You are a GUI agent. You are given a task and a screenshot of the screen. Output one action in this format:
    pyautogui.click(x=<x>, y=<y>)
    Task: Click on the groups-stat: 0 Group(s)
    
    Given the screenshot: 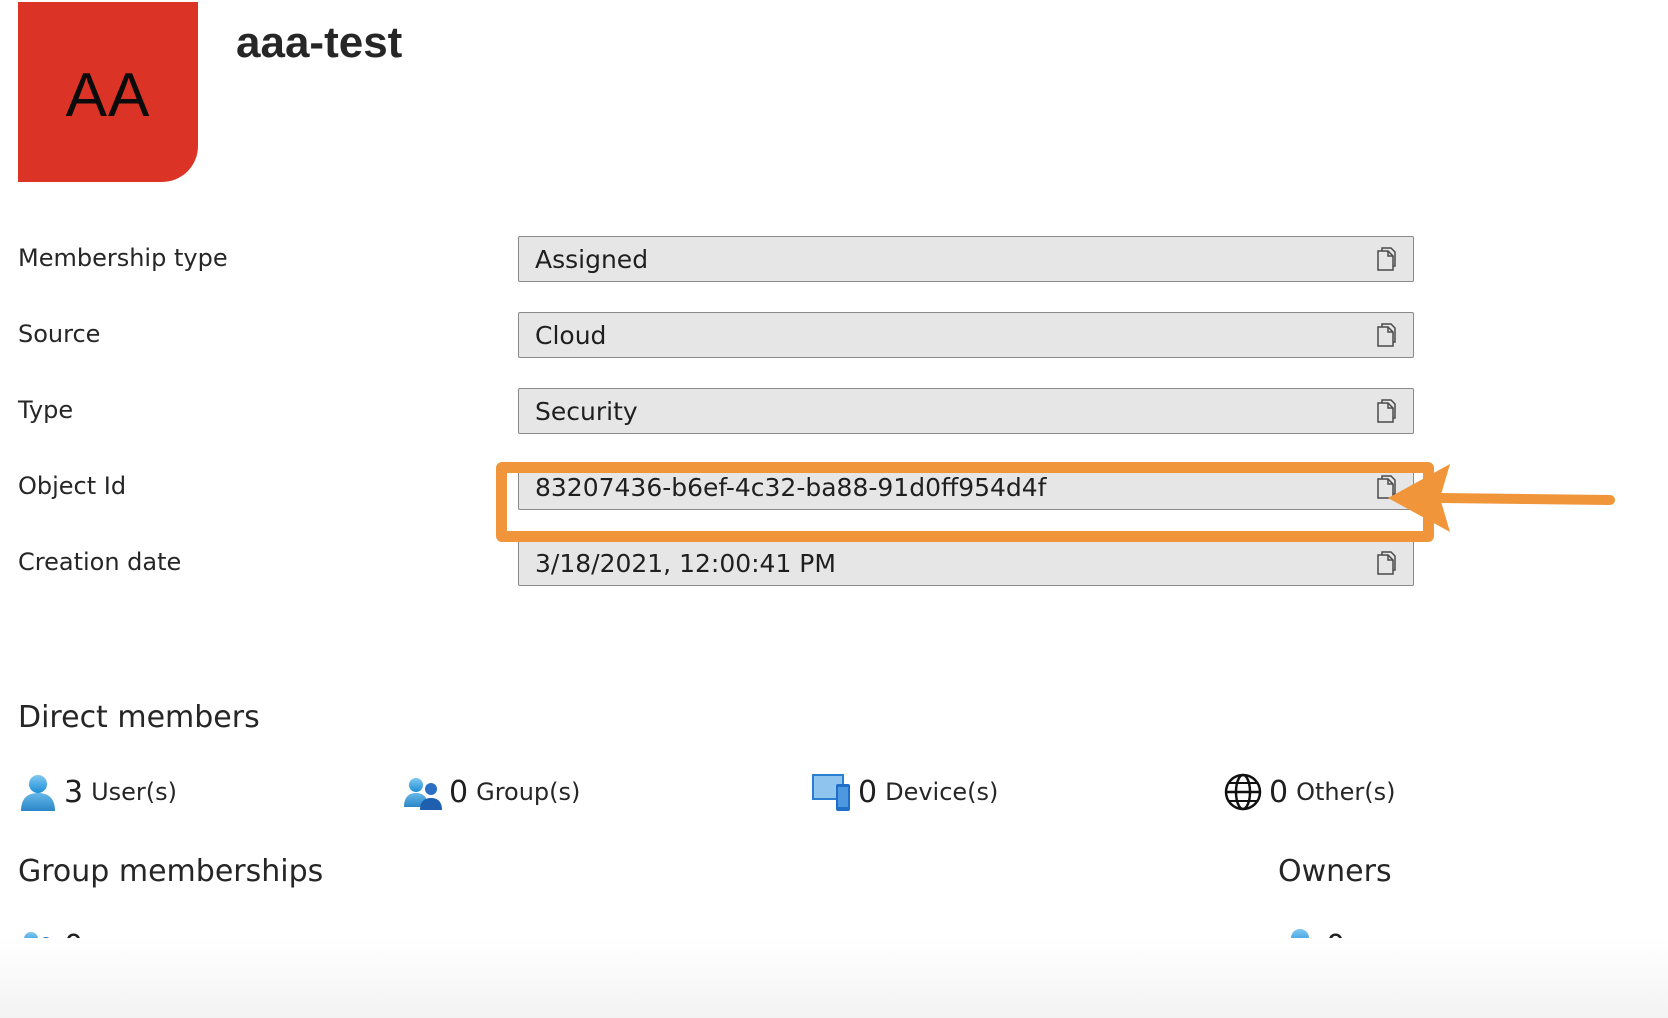 What is the action you would take?
    pyautogui.click(x=491, y=792)
    